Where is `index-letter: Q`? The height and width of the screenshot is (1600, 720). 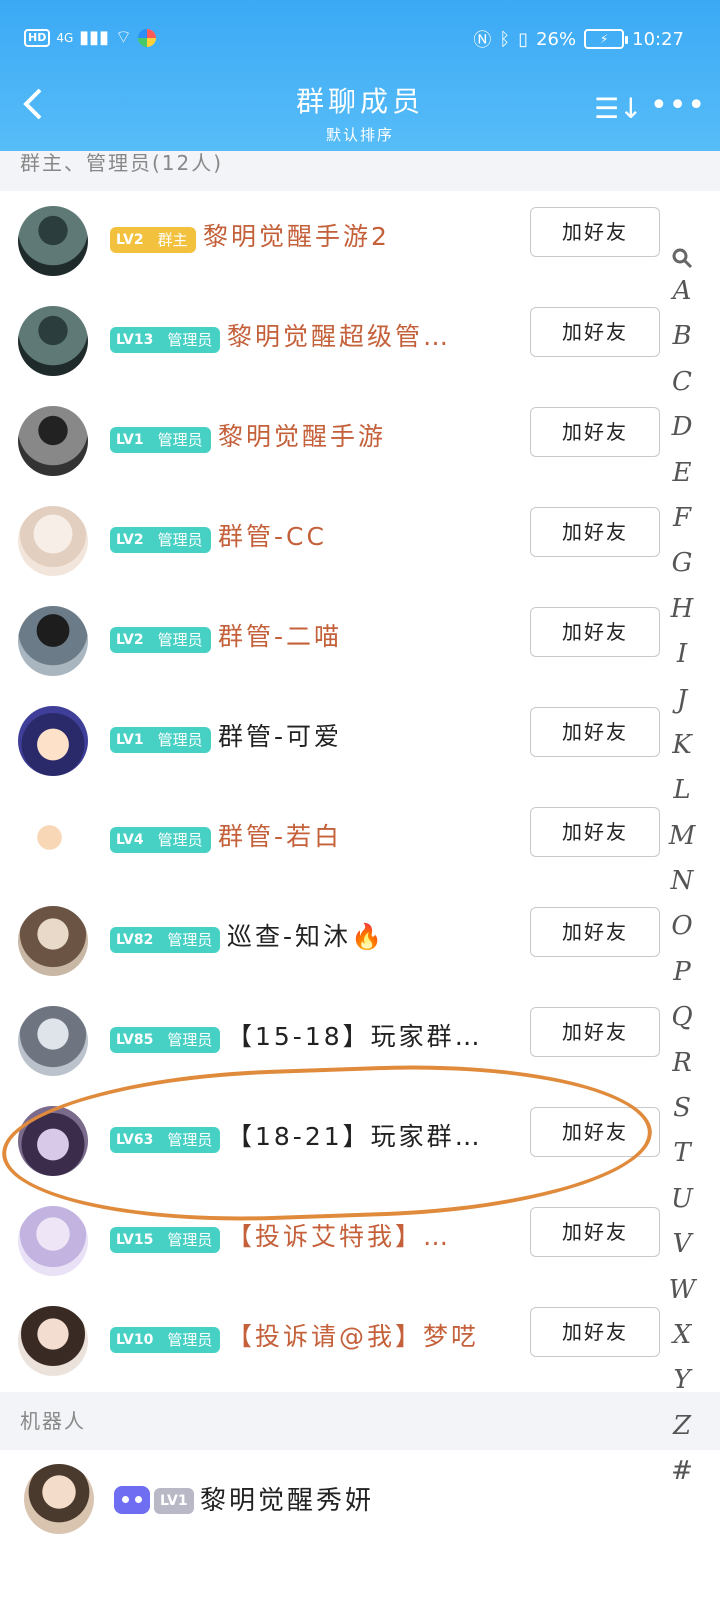
index-letter: Q is located at coordinates (682, 1024).